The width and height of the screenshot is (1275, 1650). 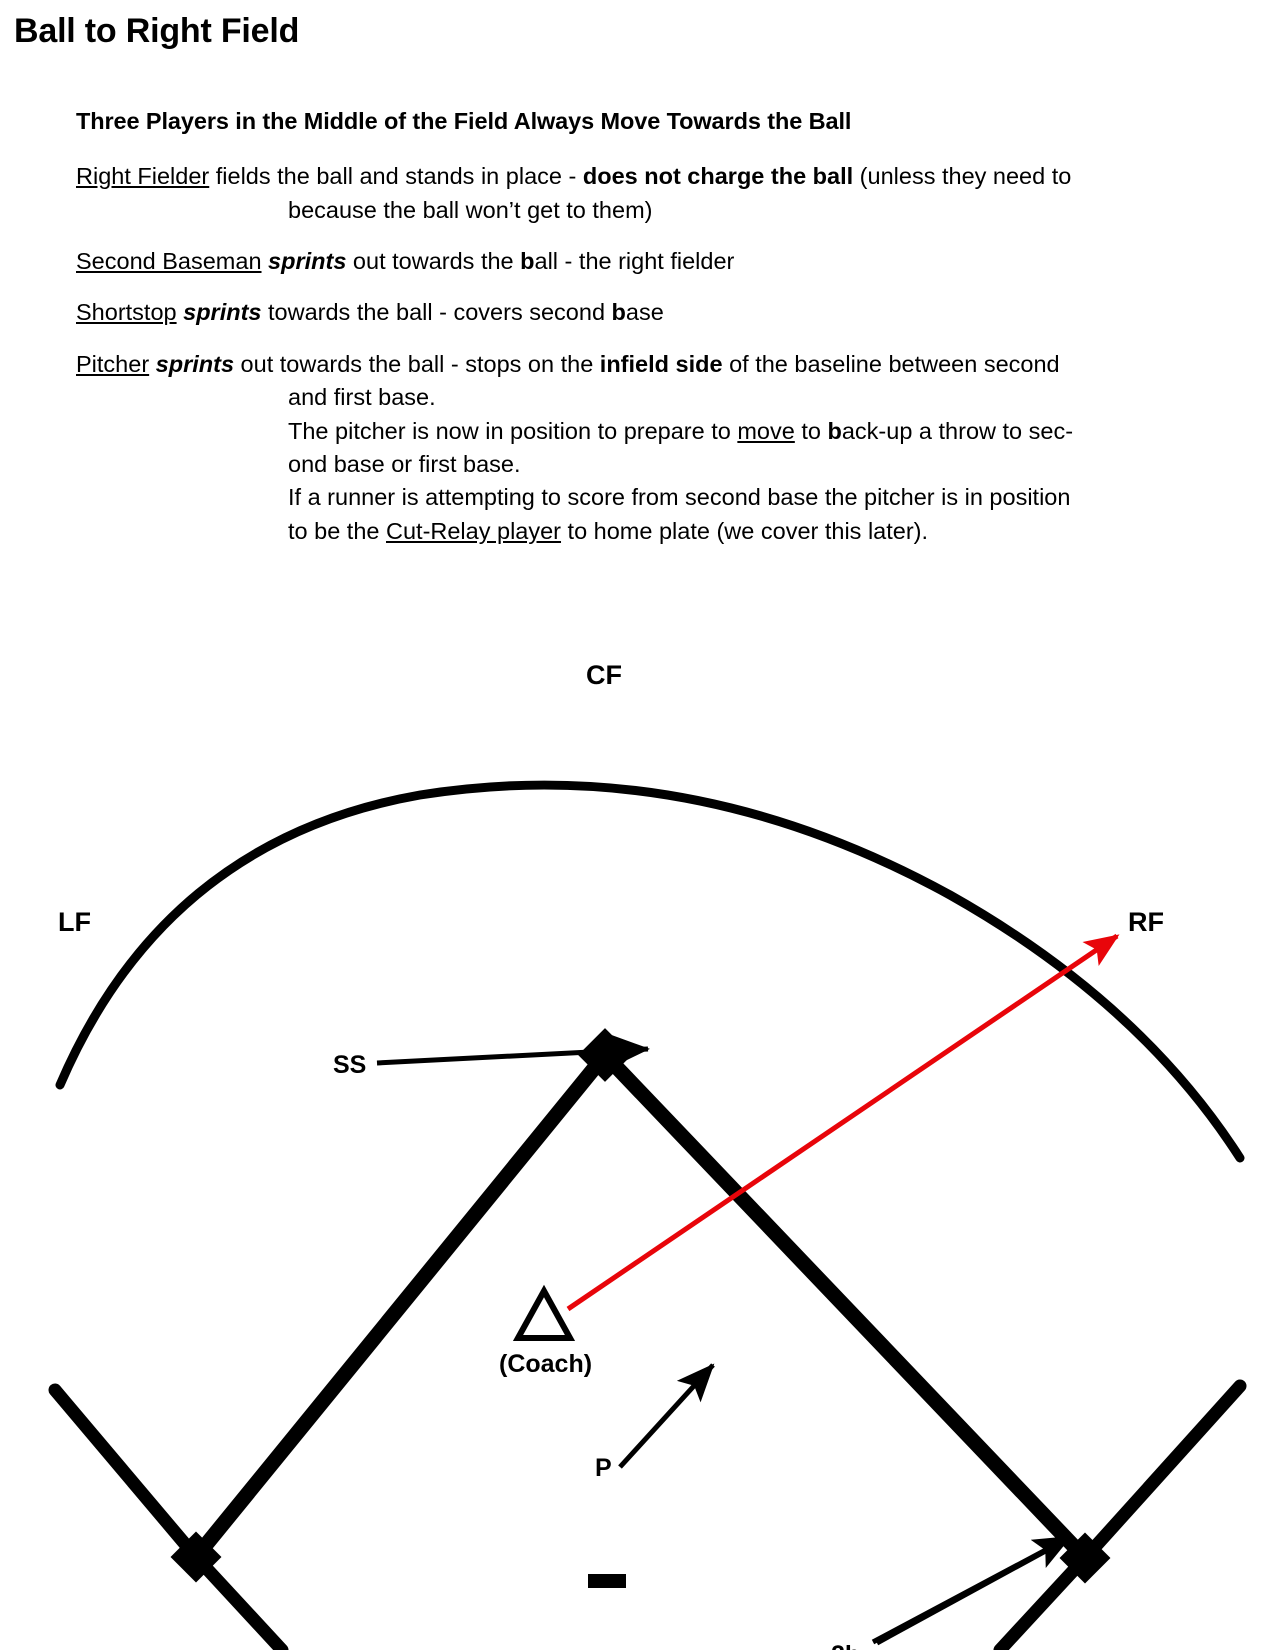 What do you see at coordinates (975, 1589) in the screenshot?
I see `second-baseman-movement-arrow-shaft` at bounding box center [975, 1589].